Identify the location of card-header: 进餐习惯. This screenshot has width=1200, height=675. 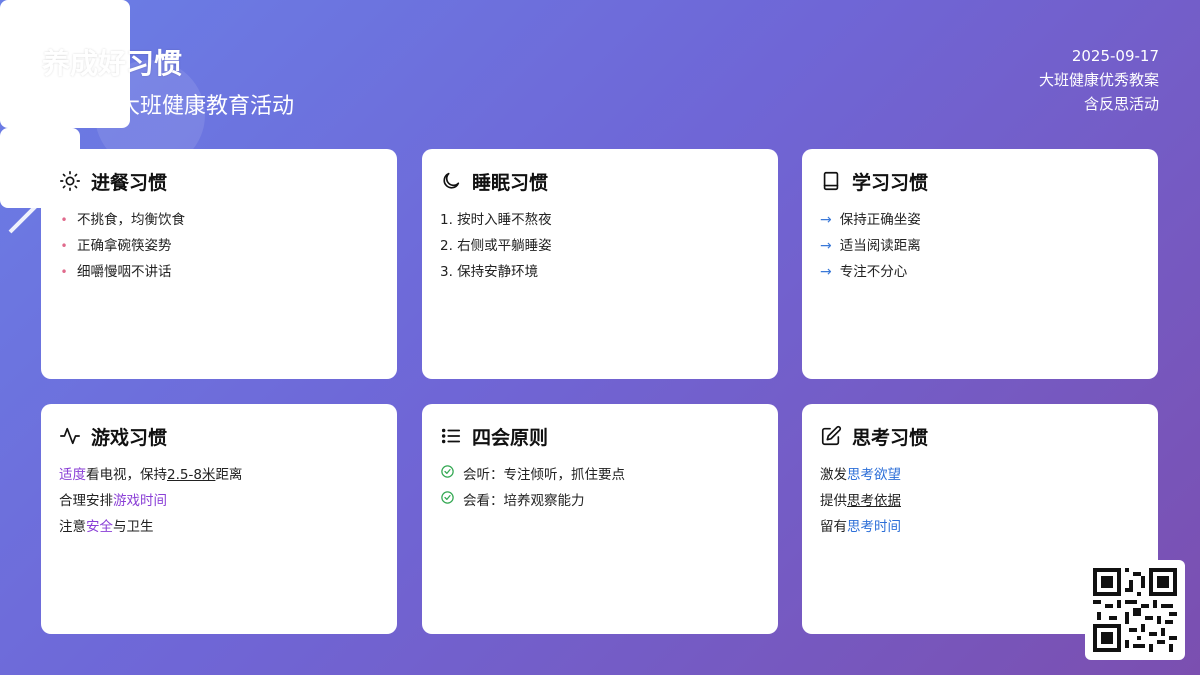
(219, 181).